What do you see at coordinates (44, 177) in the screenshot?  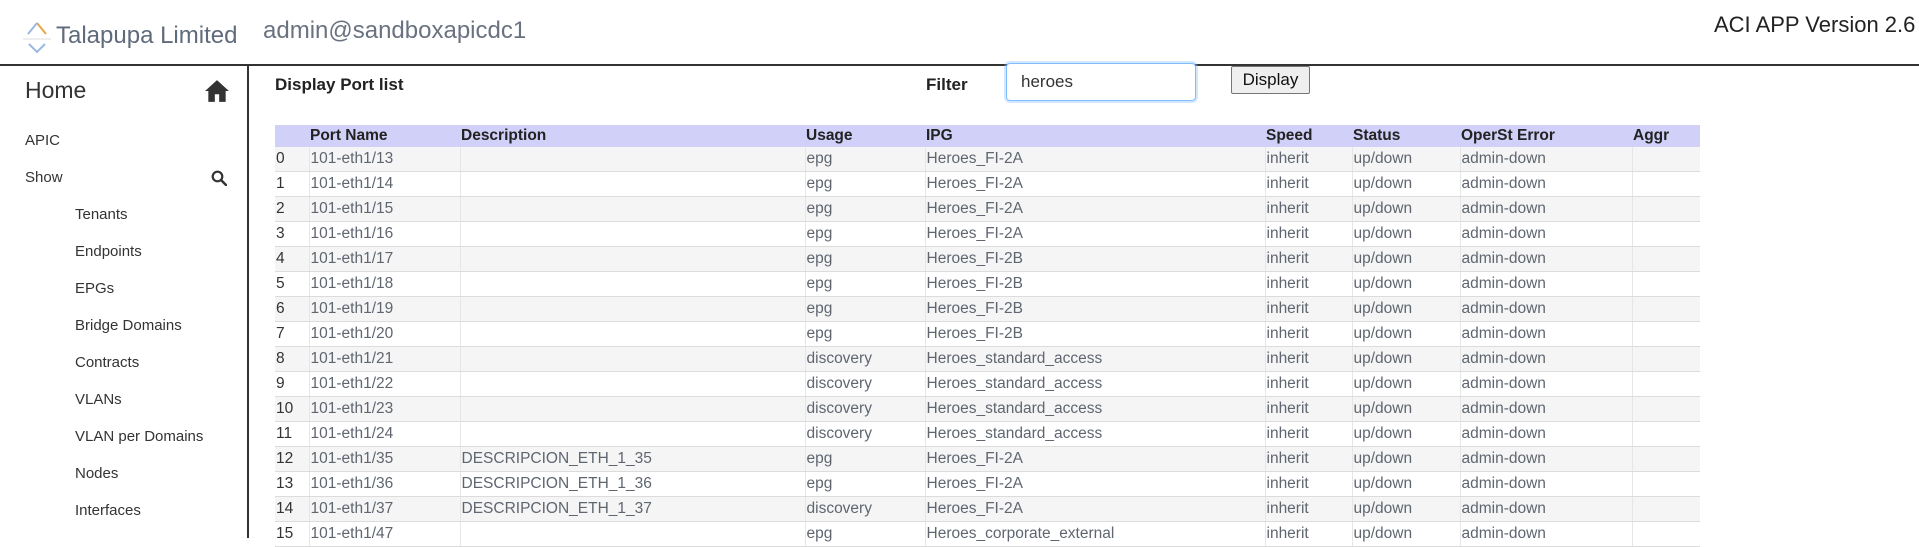 I see `sidebar-item-show: Show` at bounding box center [44, 177].